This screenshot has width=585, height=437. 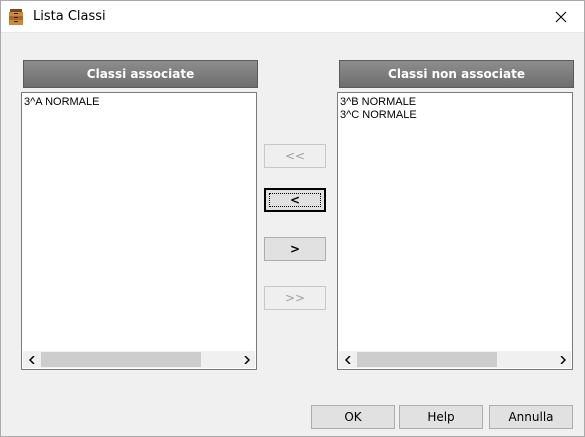 I want to click on add-one-button: <, so click(x=295, y=200).